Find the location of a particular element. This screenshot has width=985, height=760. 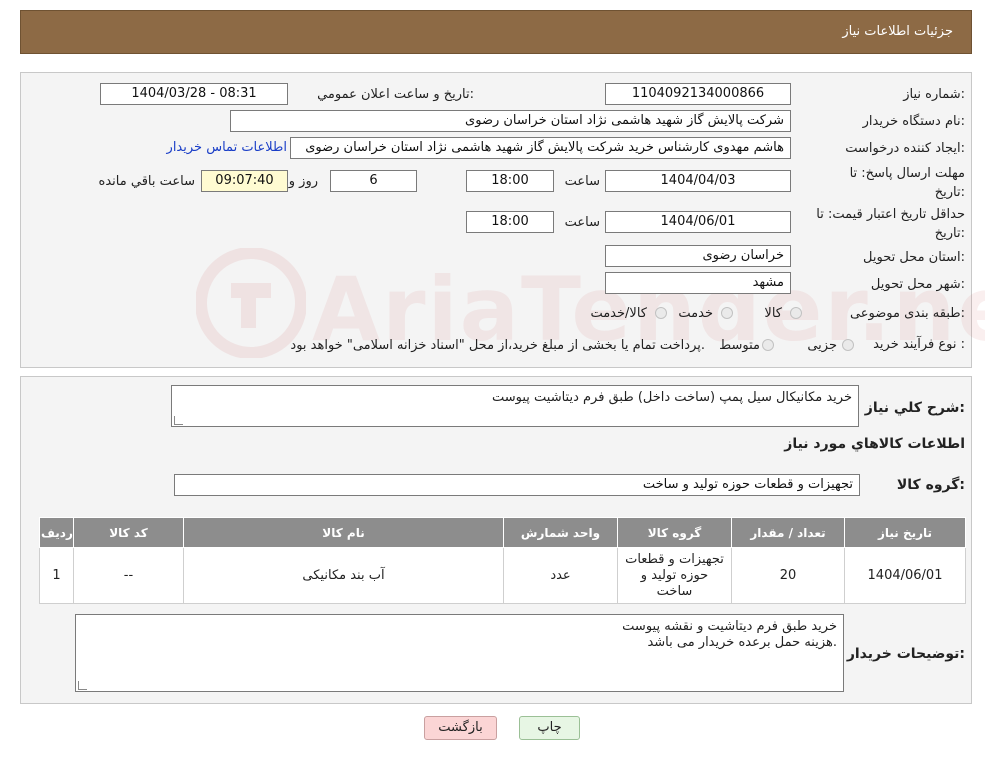

items-section-title: اطلاعات کالاهاي مورد نیاز is located at coordinates (874, 444).